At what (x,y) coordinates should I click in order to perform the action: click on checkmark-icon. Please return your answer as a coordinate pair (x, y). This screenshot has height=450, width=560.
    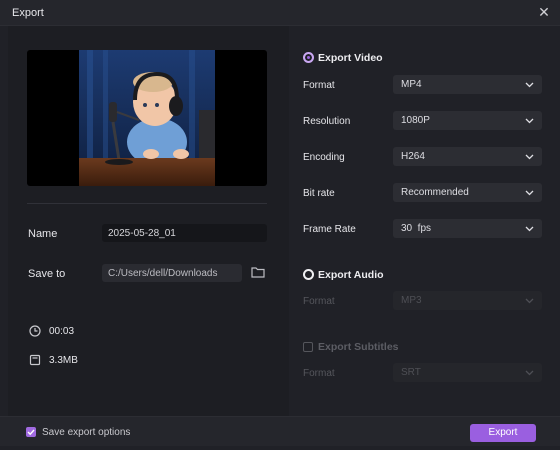
    Looking at the image, I should click on (31, 432).